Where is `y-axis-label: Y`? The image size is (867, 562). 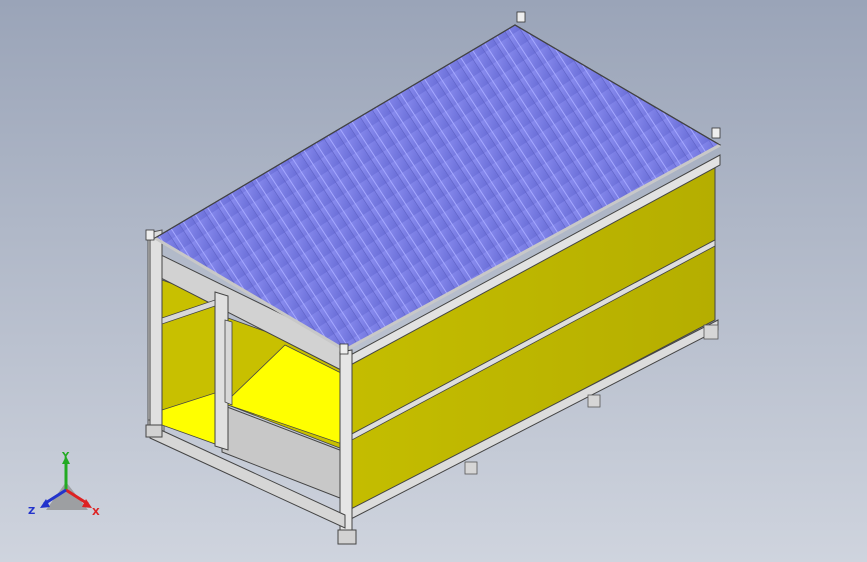 y-axis-label: Y is located at coordinates (65, 457).